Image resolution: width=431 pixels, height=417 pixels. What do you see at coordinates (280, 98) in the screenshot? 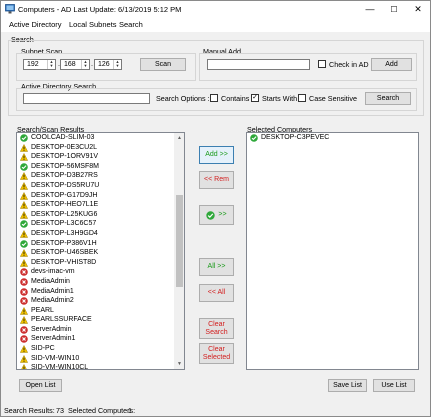
I see `starts-with-label: Starts With` at bounding box center [280, 98].